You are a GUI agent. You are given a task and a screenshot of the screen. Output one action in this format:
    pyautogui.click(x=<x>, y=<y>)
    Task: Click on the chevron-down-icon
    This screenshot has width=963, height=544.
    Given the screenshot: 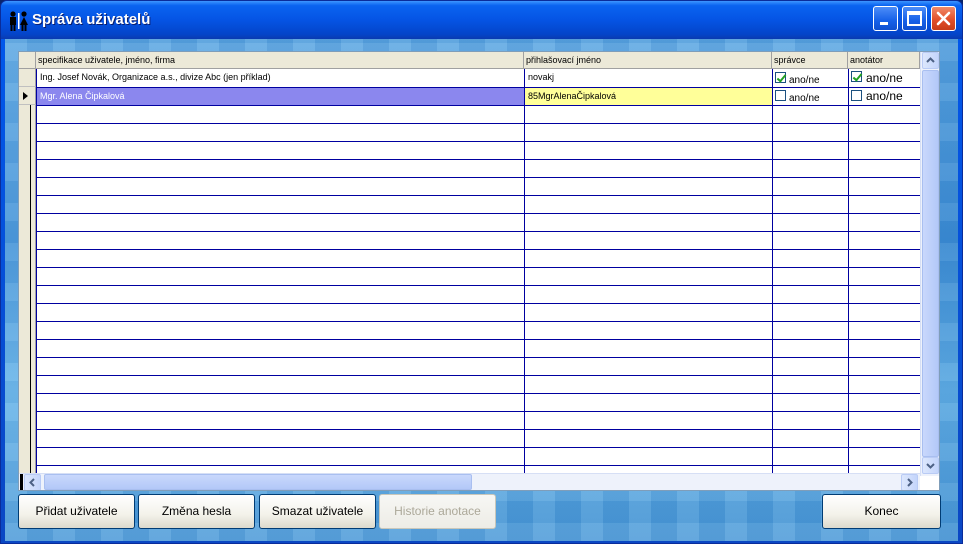 What is the action you would take?
    pyautogui.click(x=930, y=466)
    